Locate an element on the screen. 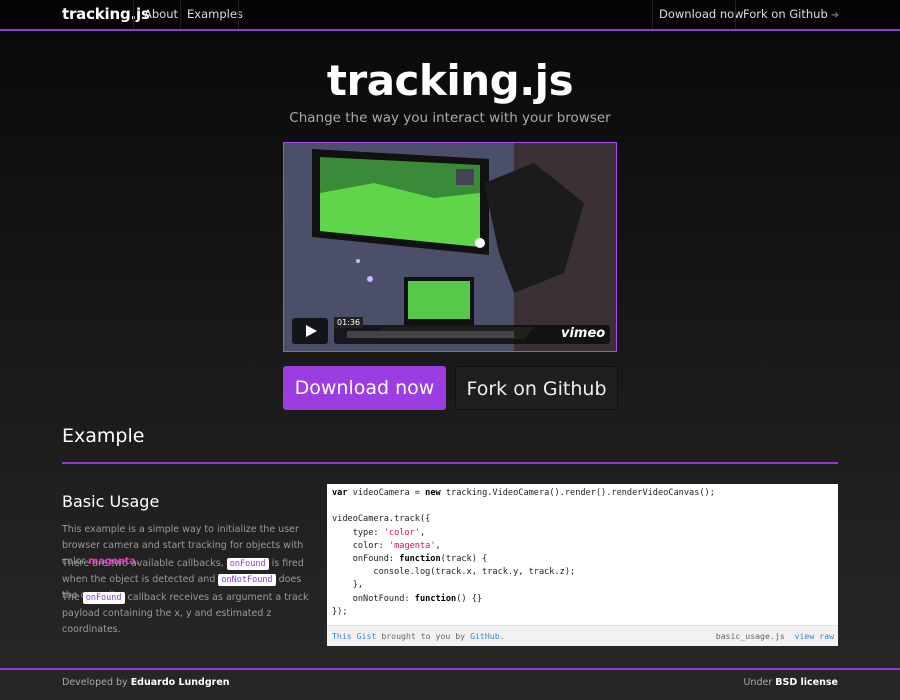  basic-usage-title: Basic Usage is located at coordinates (111, 501).